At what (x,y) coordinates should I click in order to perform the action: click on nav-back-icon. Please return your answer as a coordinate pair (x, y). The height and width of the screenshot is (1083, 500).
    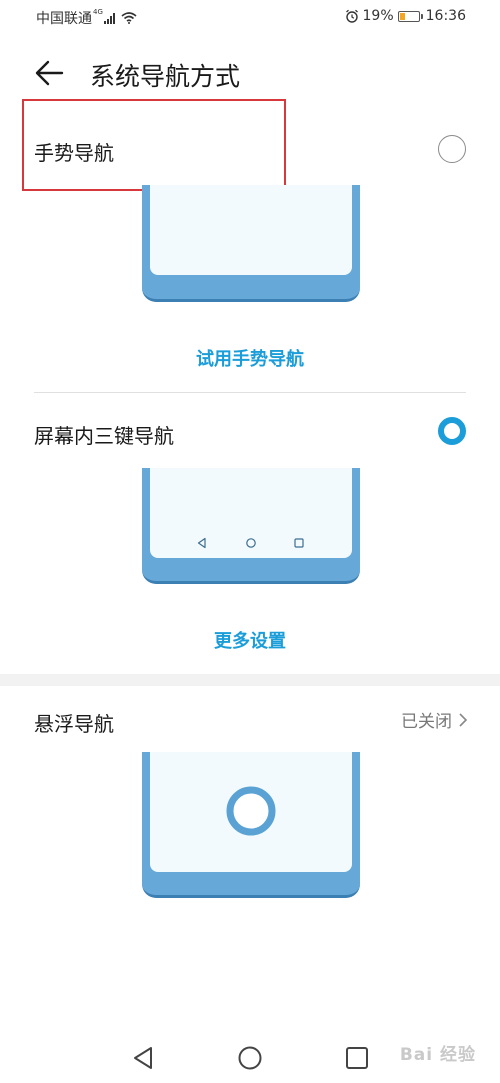
    Looking at the image, I should click on (143, 1058).